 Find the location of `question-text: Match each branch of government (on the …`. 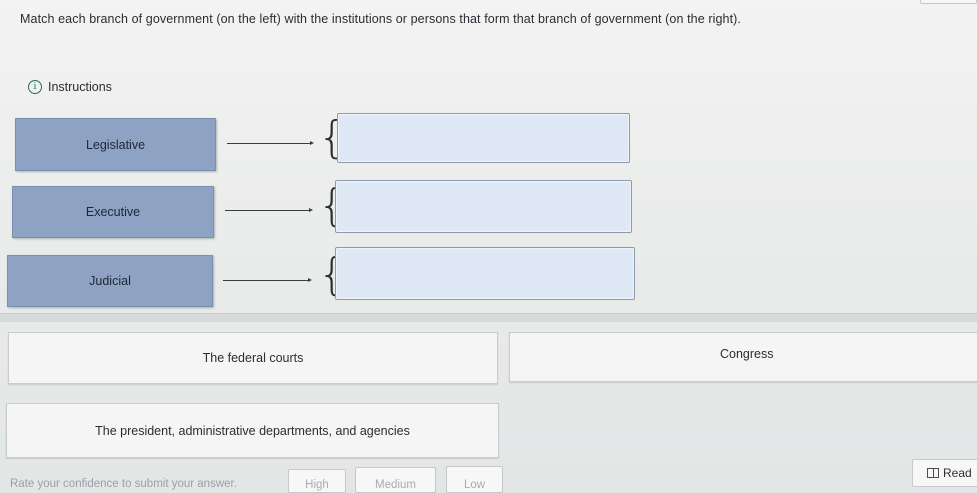

question-text: Match each branch of government (on the … is located at coordinates (381, 19).